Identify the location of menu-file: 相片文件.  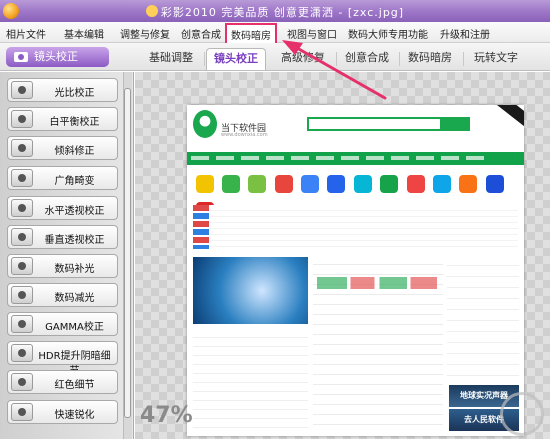
(26, 33).